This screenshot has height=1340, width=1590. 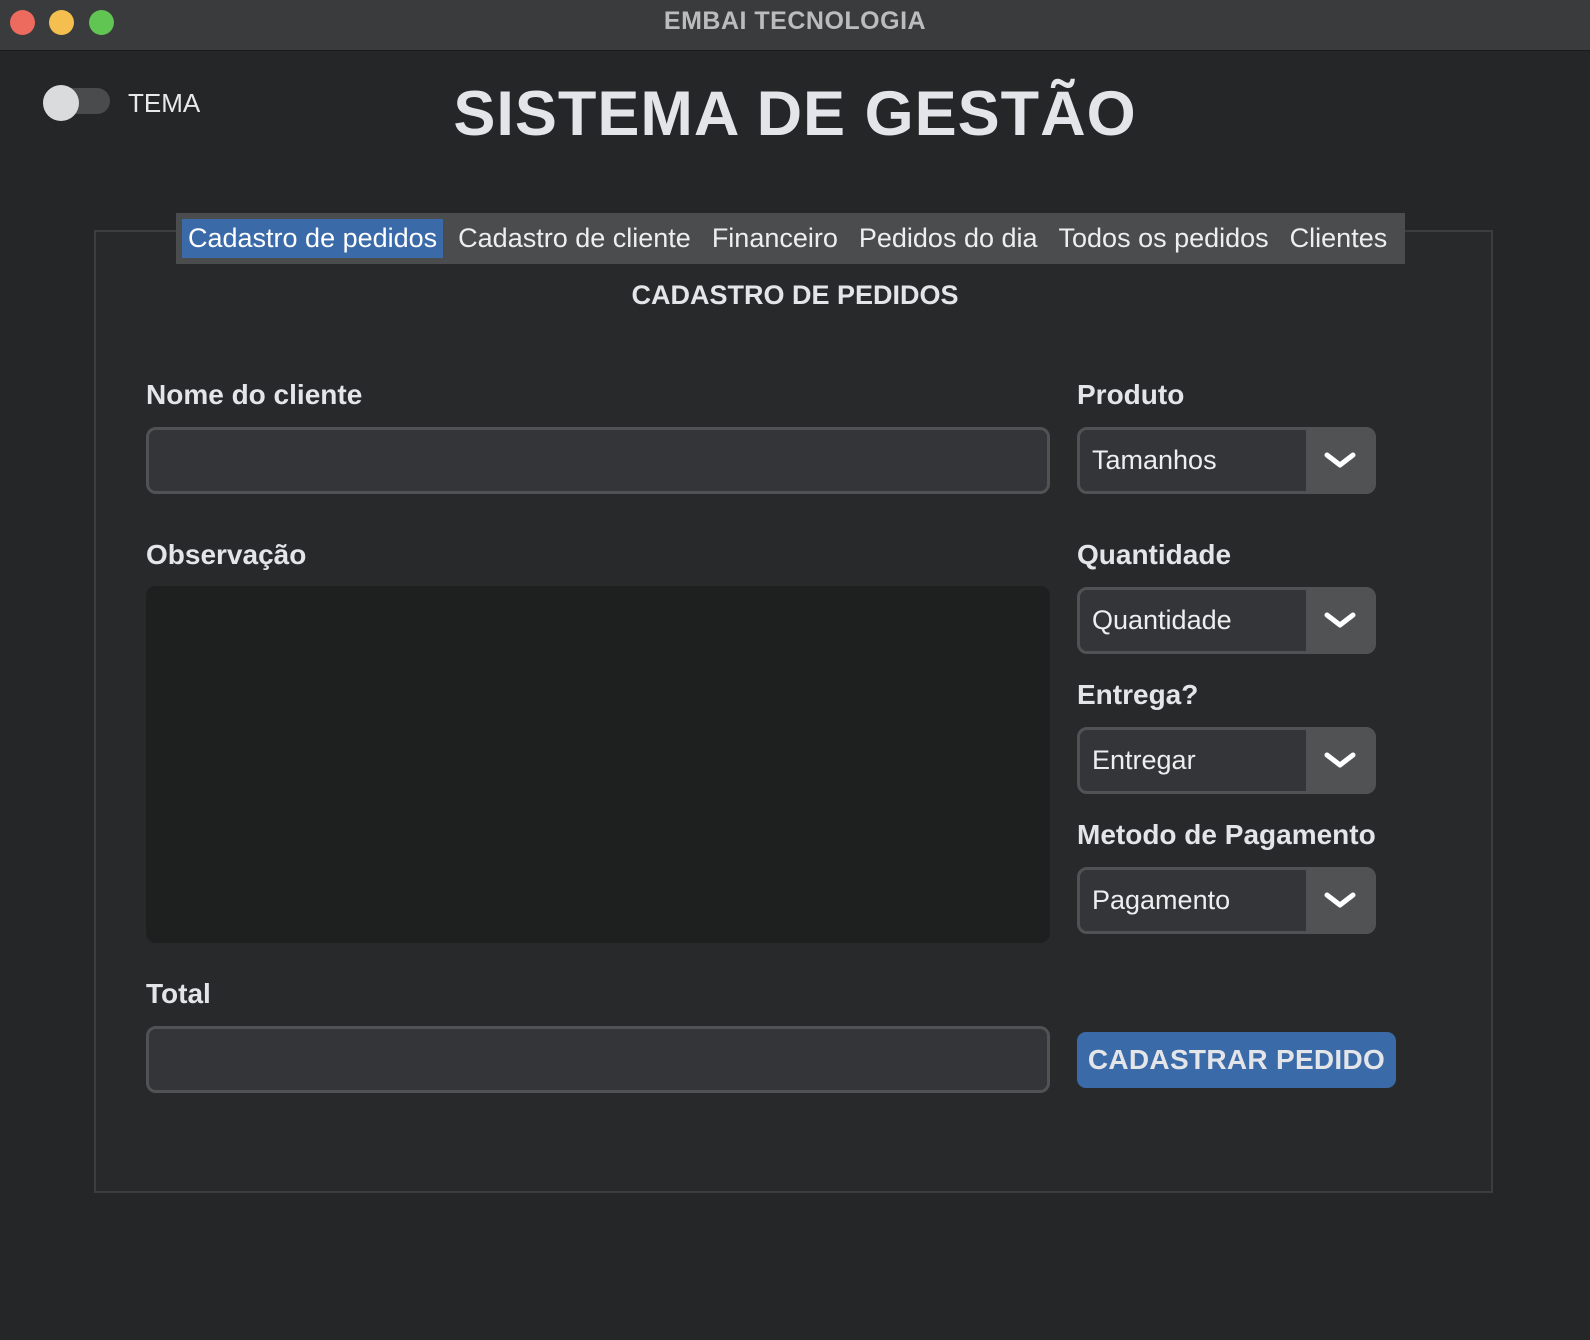 What do you see at coordinates (226, 554) in the screenshot?
I see `observation-label: Observação` at bounding box center [226, 554].